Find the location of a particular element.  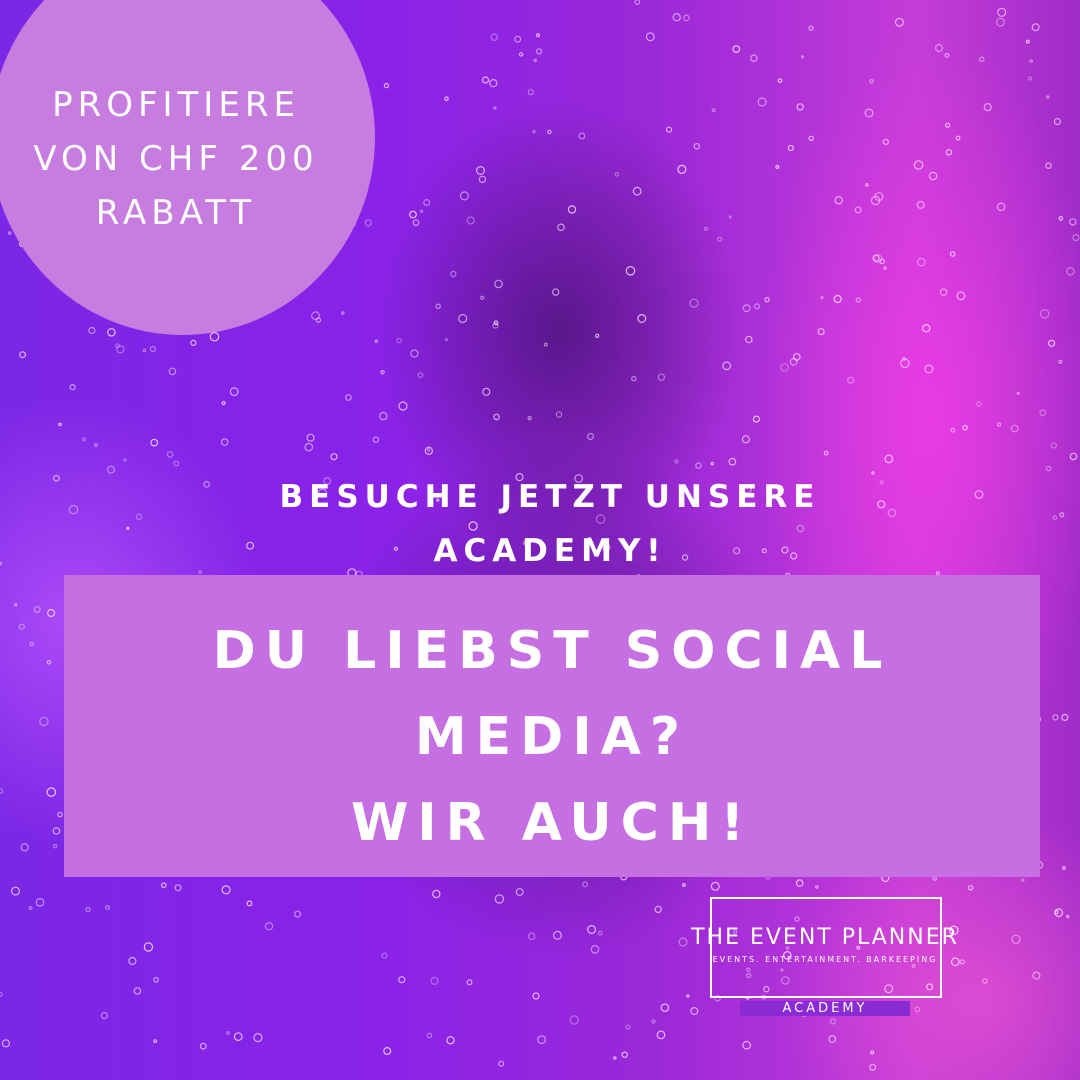

cta-line: BESUCHE JETZT UNSERE is located at coordinates (550, 497).